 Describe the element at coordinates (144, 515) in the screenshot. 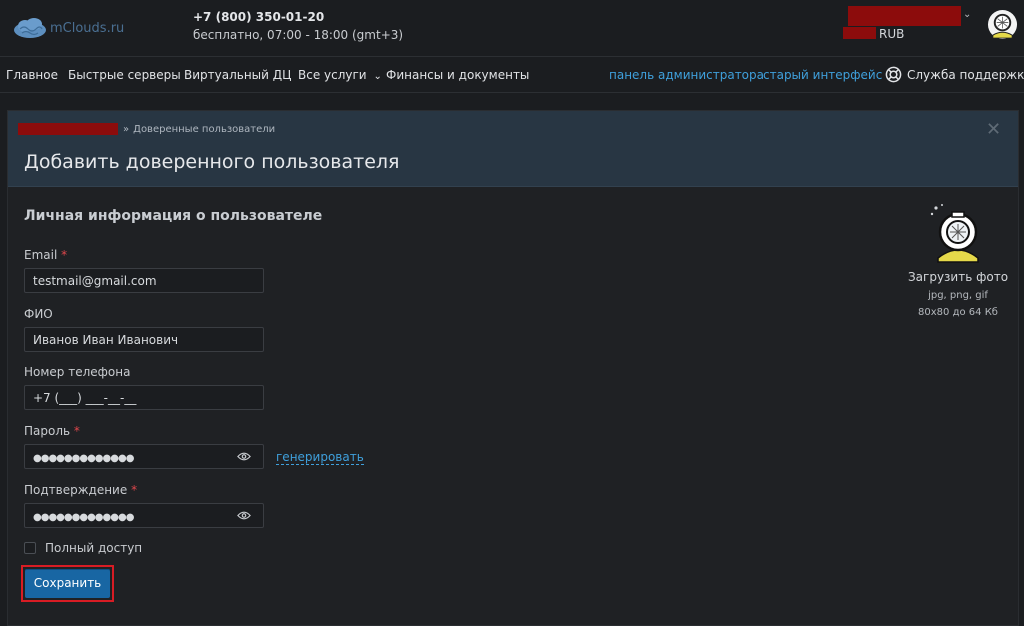

I see `confirm-password-field: ●●●●●●●●●●●●●` at that location.